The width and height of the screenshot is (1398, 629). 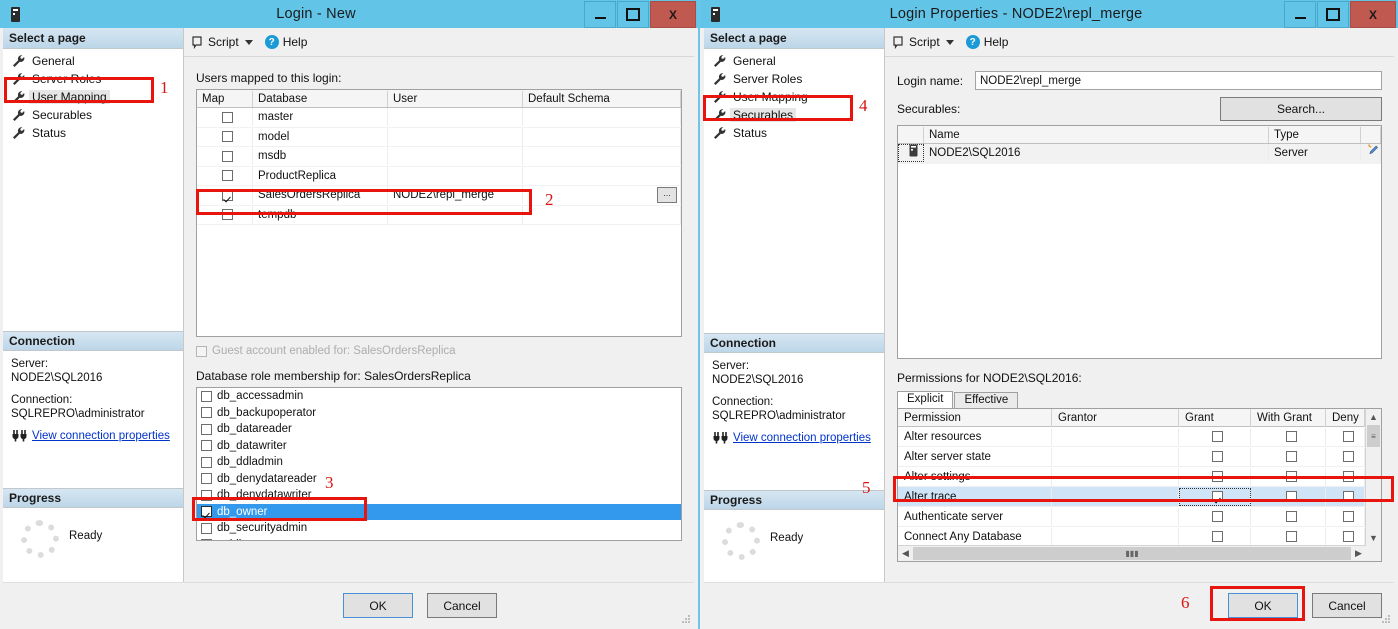 What do you see at coordinates (922, 42) in the screenshot?
I see `script-button: Script` at bounding box center [922, 42].